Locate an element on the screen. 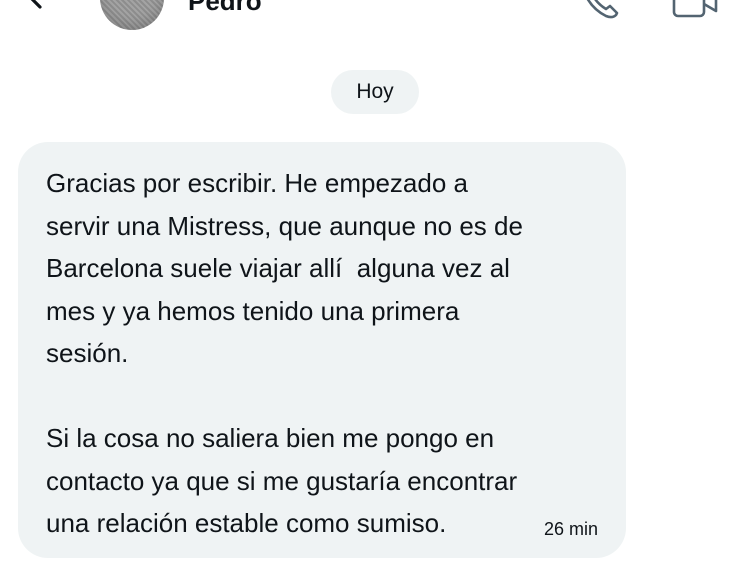  message-line: contacto ya que si me gustaría encontrar is located at coordinates (282, 480).